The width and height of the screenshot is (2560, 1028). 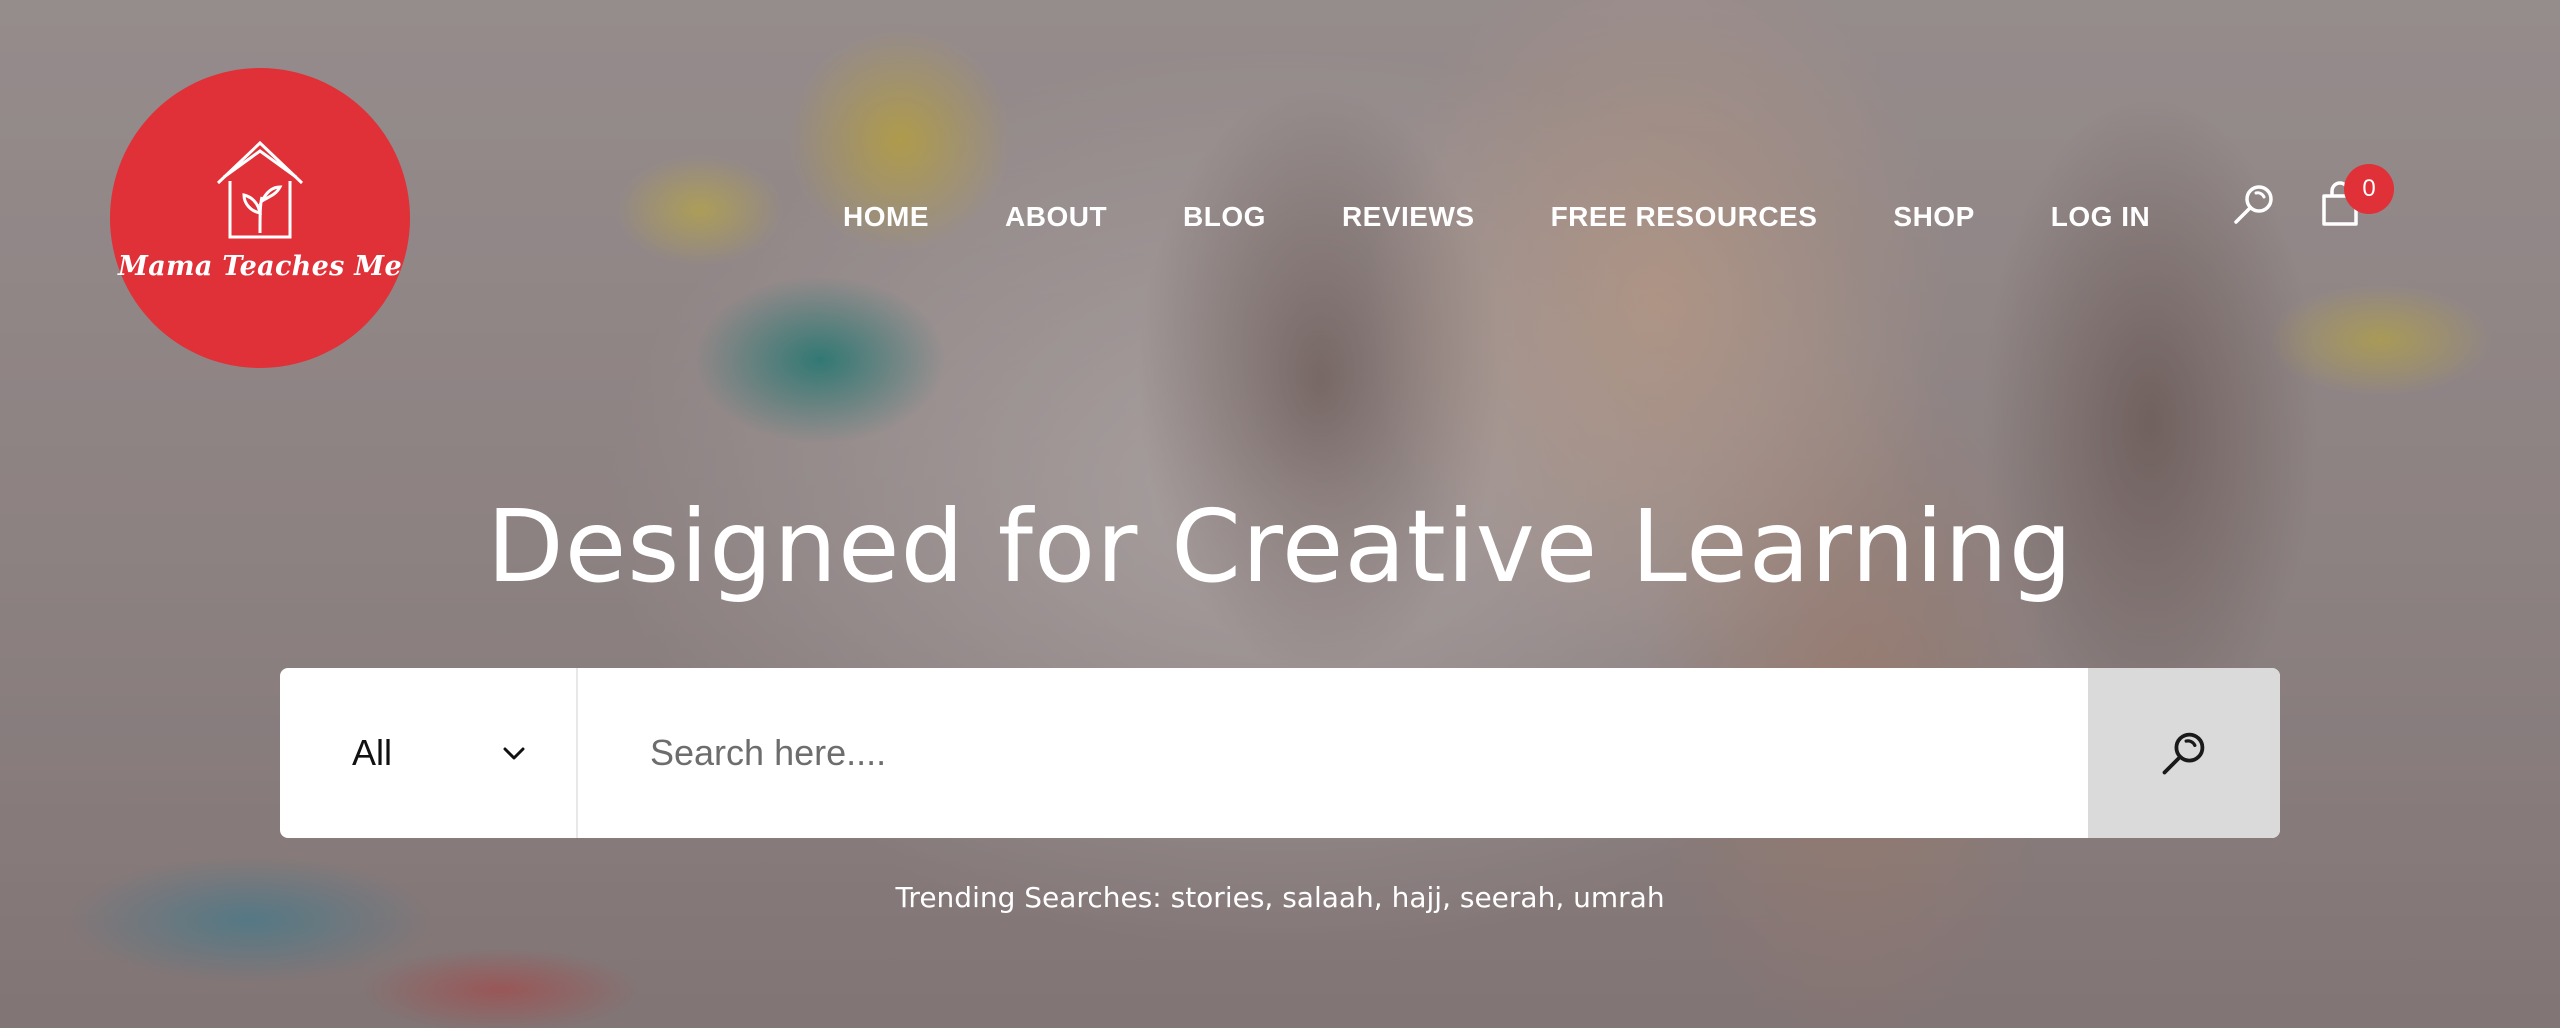 What do you see at coordinates (1224, 217) in the screenshot?
I see `nav-item-blog: BLOG` at bounding box center [1224, 217].